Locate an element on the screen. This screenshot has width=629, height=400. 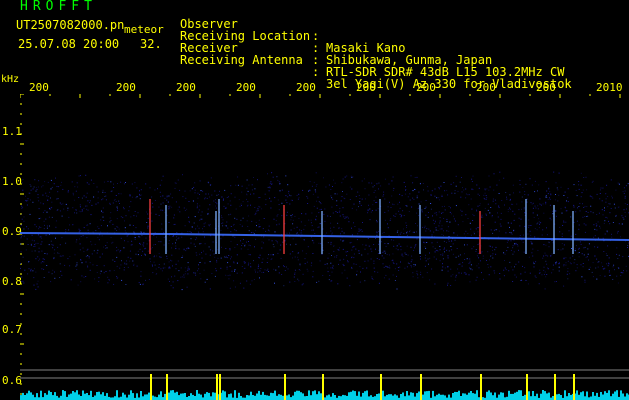
activity-spike is located at coordinates (527, 387).